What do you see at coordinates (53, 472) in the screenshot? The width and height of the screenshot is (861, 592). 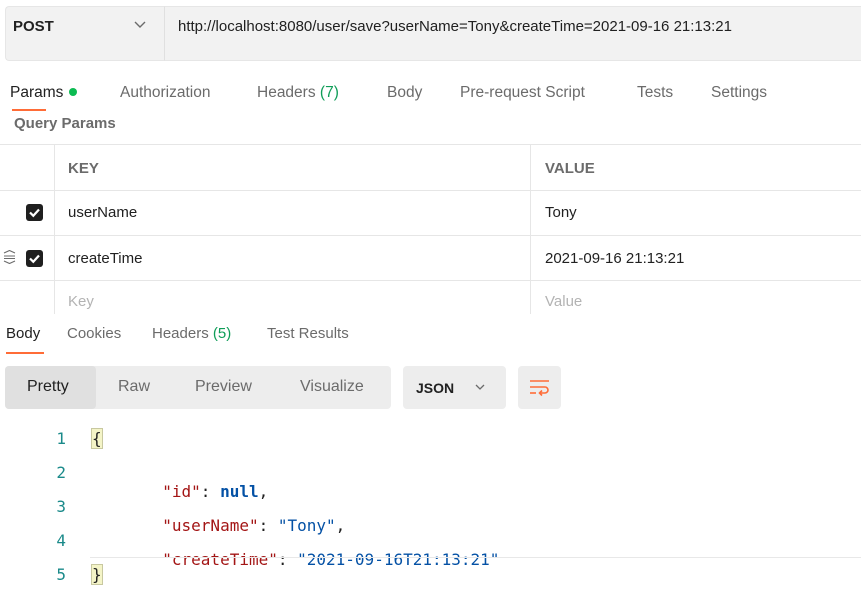 I see `line-number: 2` at bounding box center [53, 472].